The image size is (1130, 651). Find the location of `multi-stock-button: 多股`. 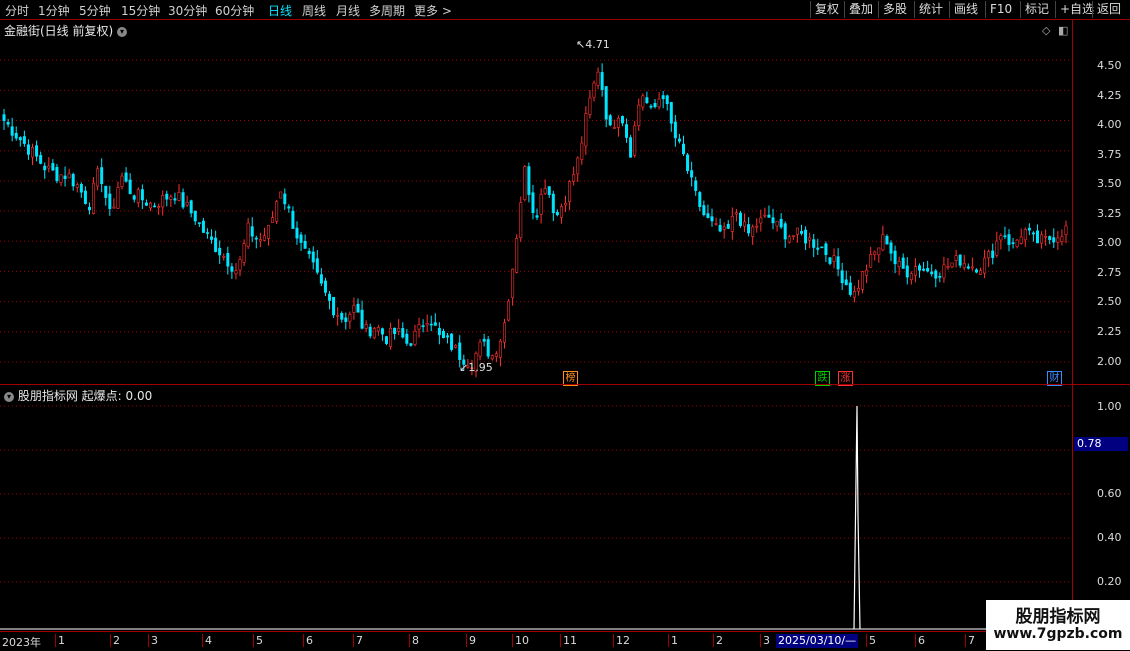

multi-stock-button: 多股 is located at coordinates (894, 9).